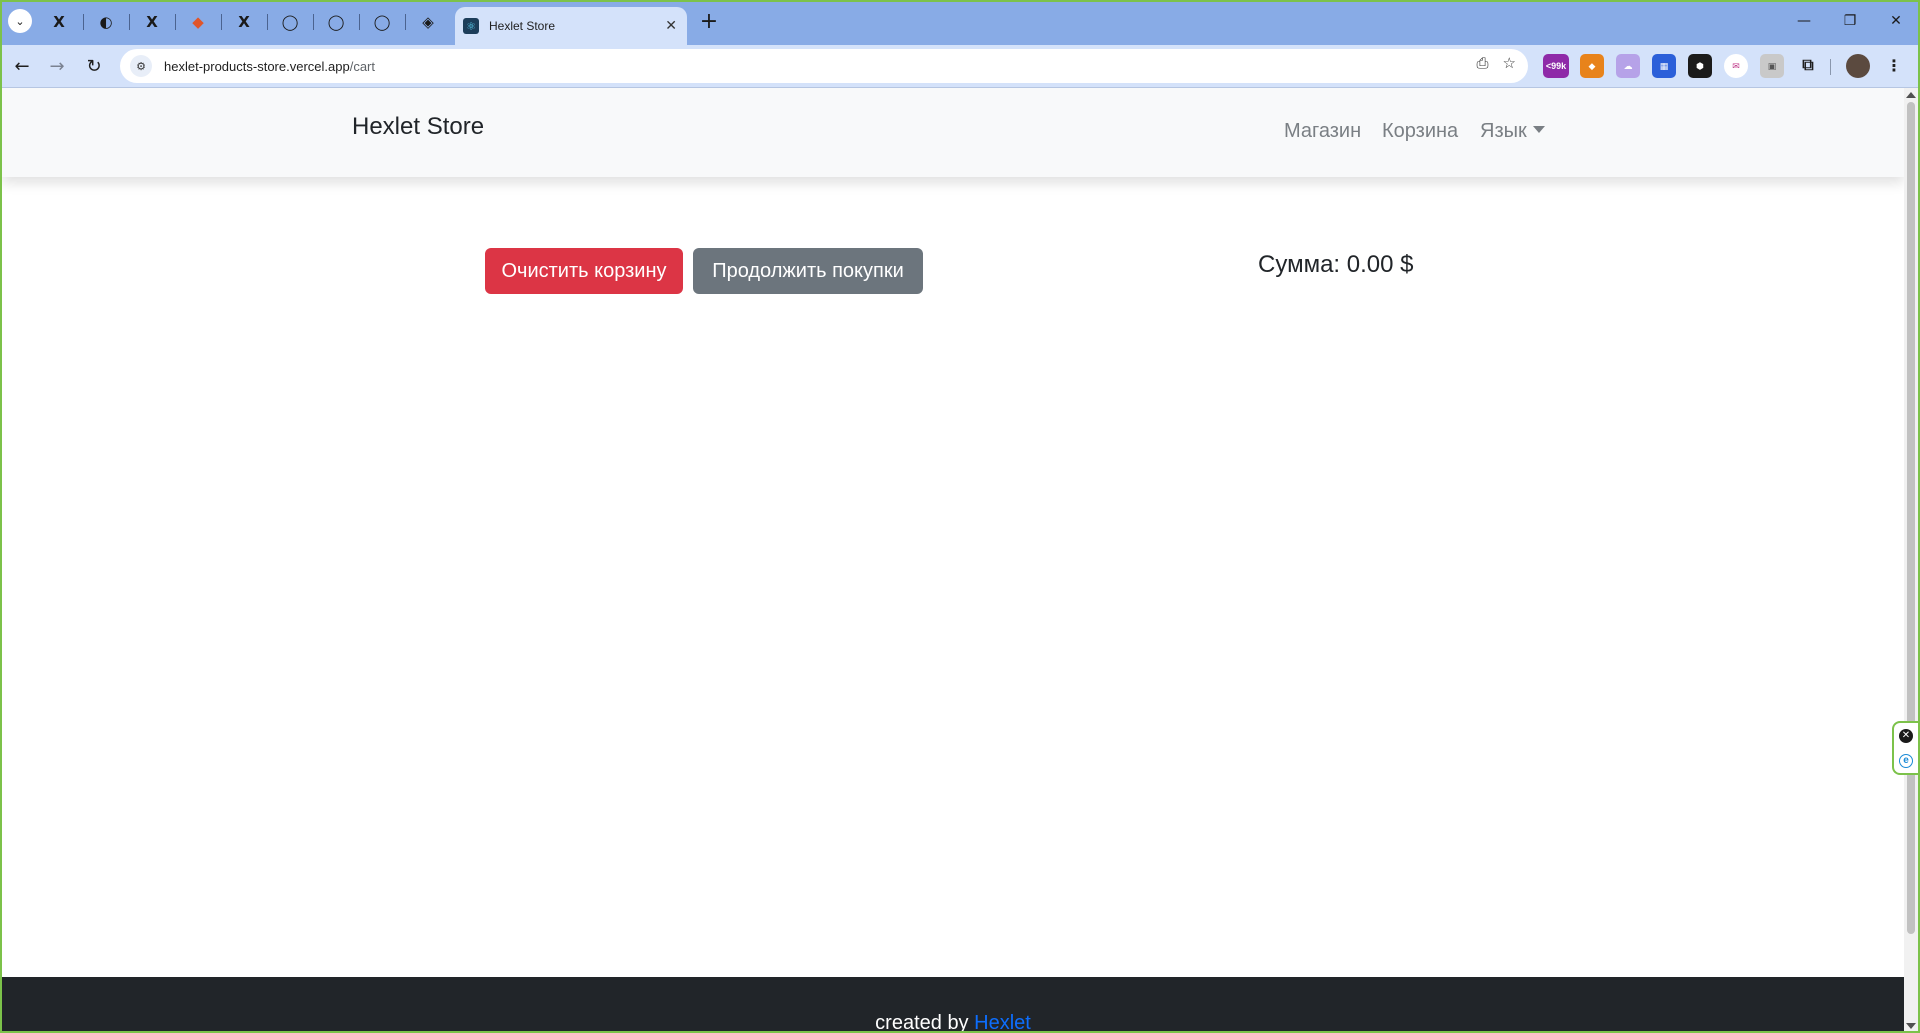 The height and width of the screenshot is (1033, 1920). Describe the element at coordinates (1336, 264) in the screenshot. I see `cart-total: Сумма: 0.00 $` at that location.